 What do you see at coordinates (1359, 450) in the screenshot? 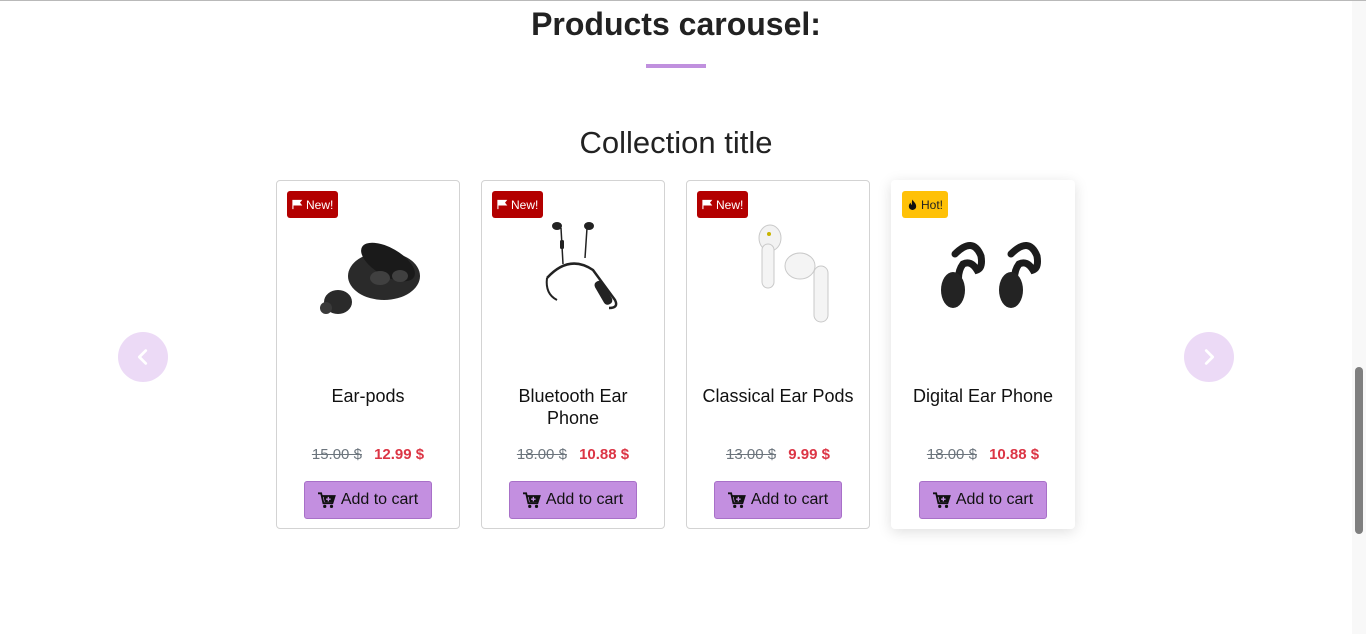
I see `scrollbar-thumb` at bounding box center [1359, 450].